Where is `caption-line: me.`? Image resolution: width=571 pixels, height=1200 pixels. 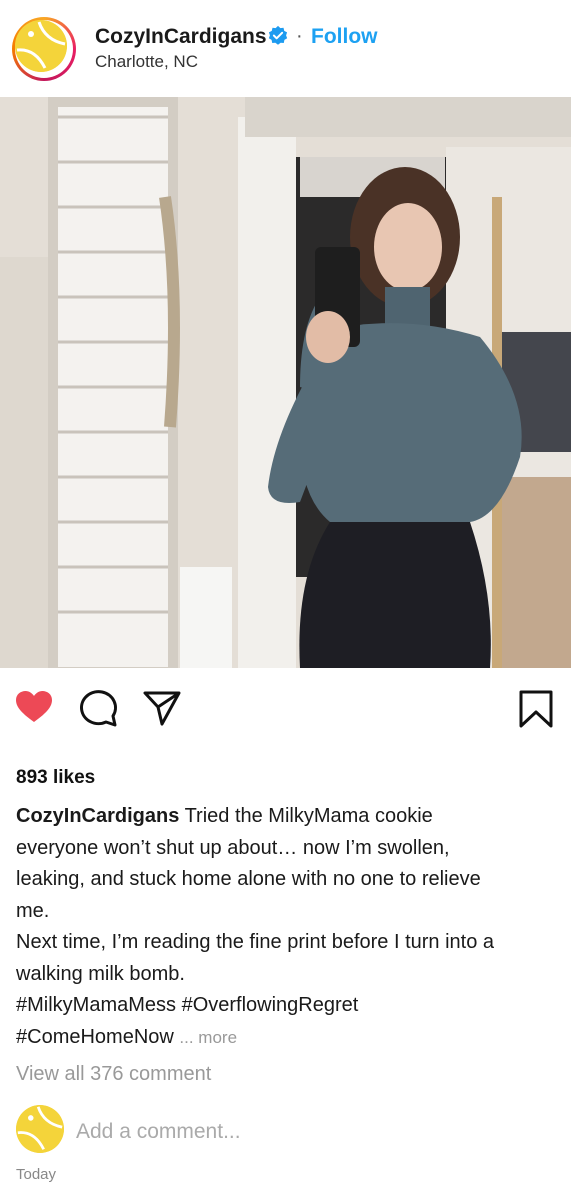
caption-line: me. is located at coordinates (33, 910).